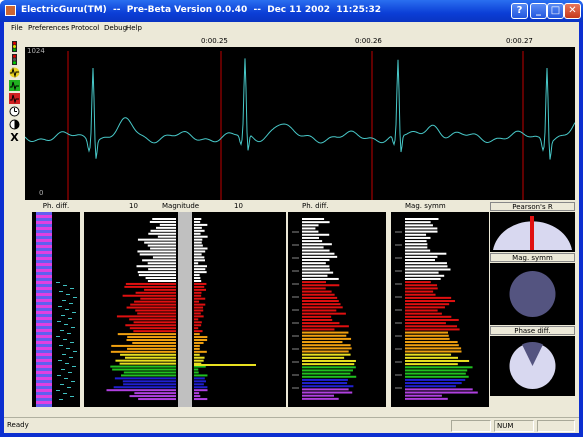  I want to click on green-waveform-icon, so click(14, 85).